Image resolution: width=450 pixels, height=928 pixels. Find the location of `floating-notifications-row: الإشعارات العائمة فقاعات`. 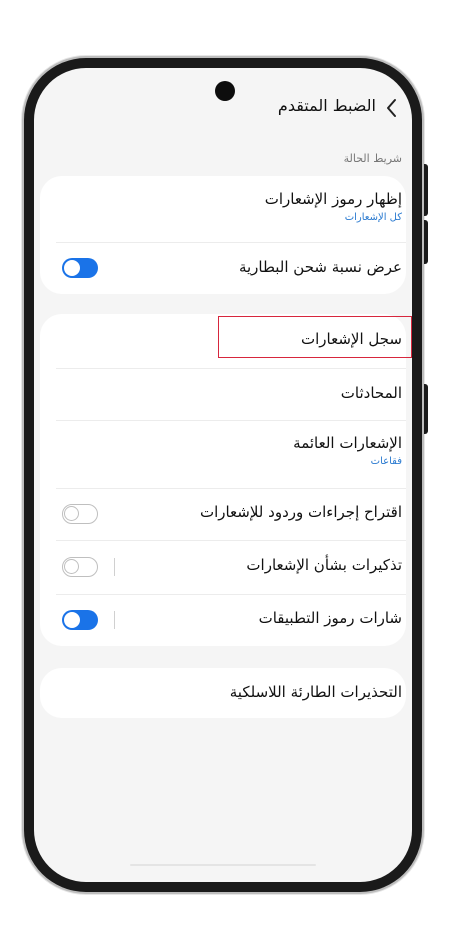

floating-notifications-row: الإشعارات العائمة فقاعات is located at coordinates (223, 454).